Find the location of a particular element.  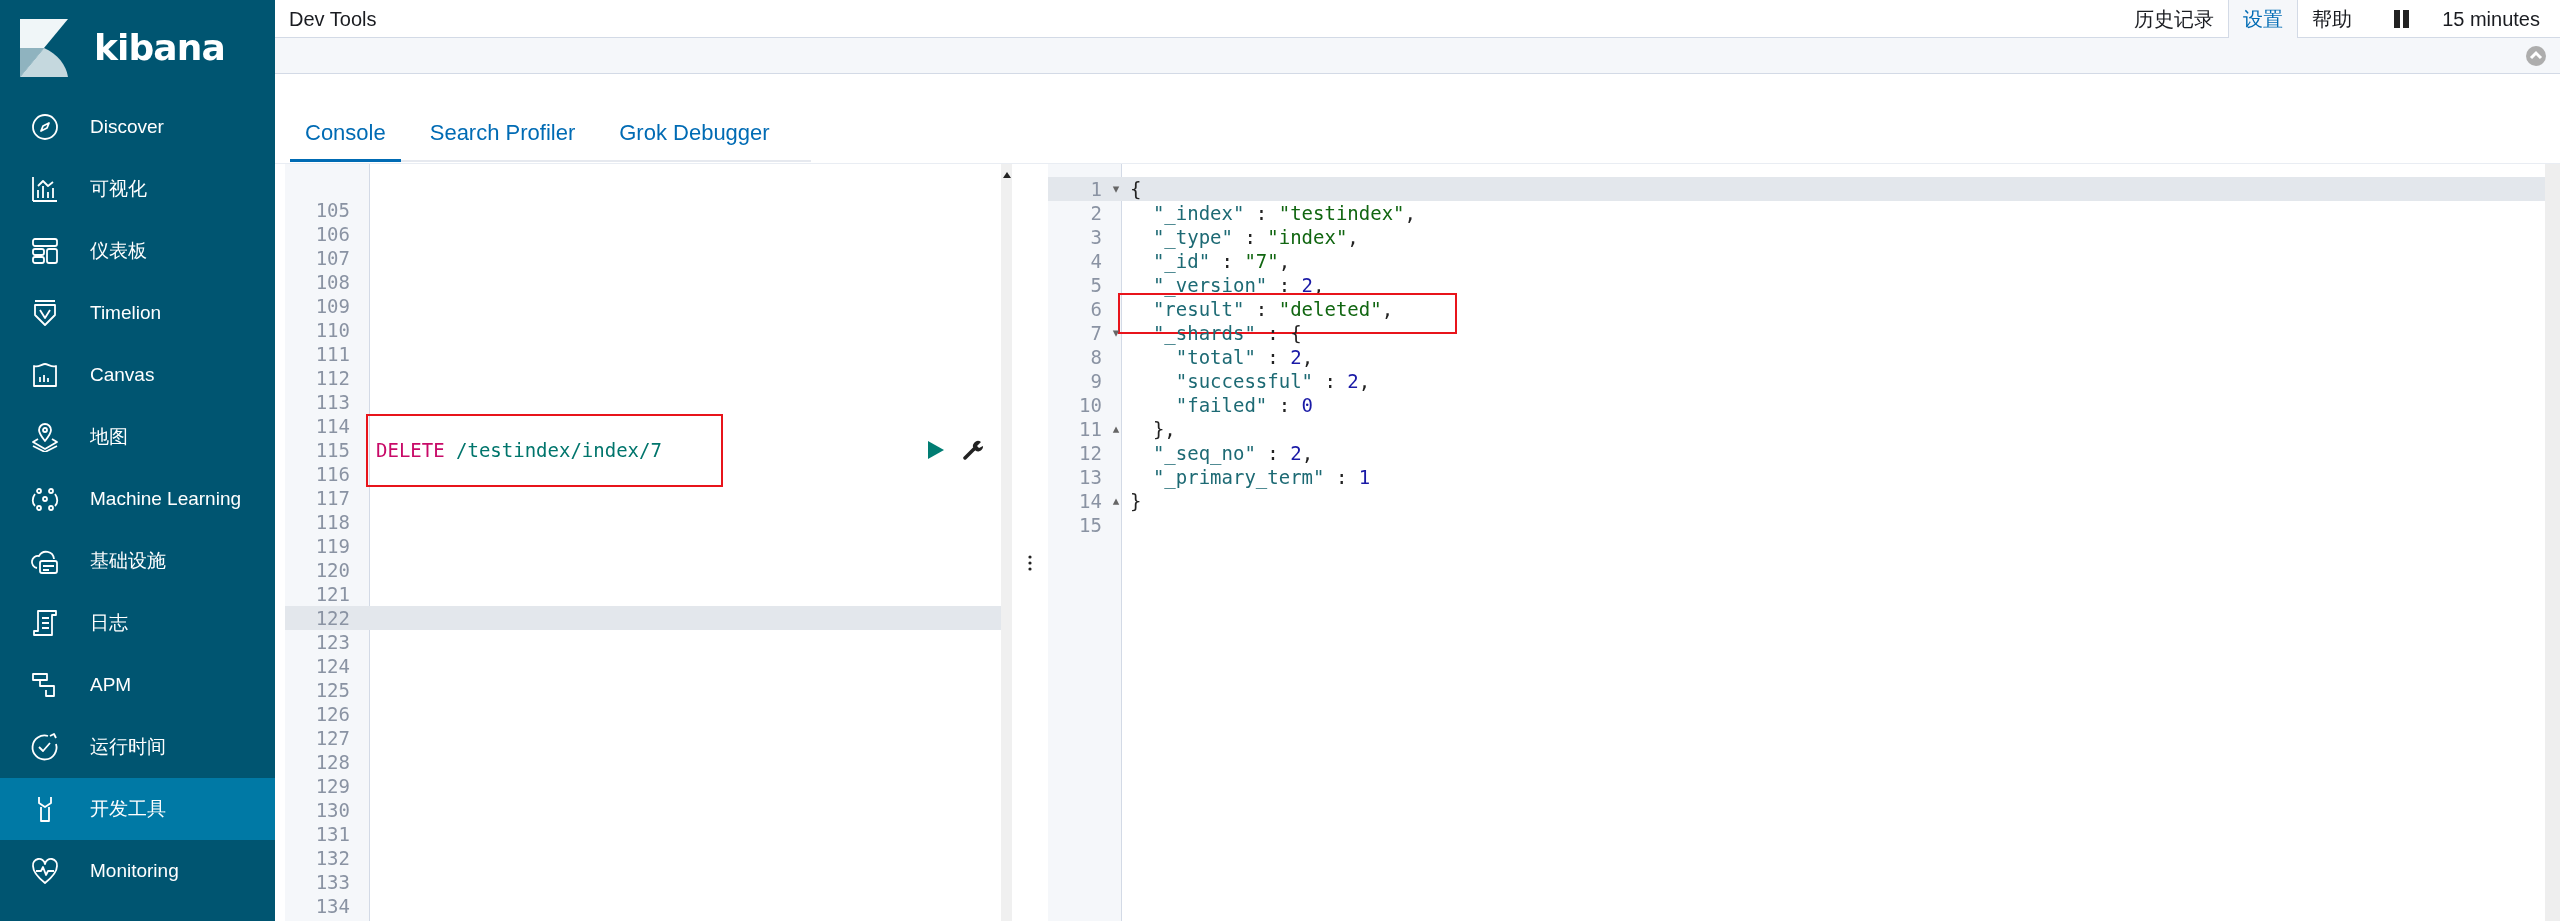

line-number: 114 is located at coordinates (332, 426).